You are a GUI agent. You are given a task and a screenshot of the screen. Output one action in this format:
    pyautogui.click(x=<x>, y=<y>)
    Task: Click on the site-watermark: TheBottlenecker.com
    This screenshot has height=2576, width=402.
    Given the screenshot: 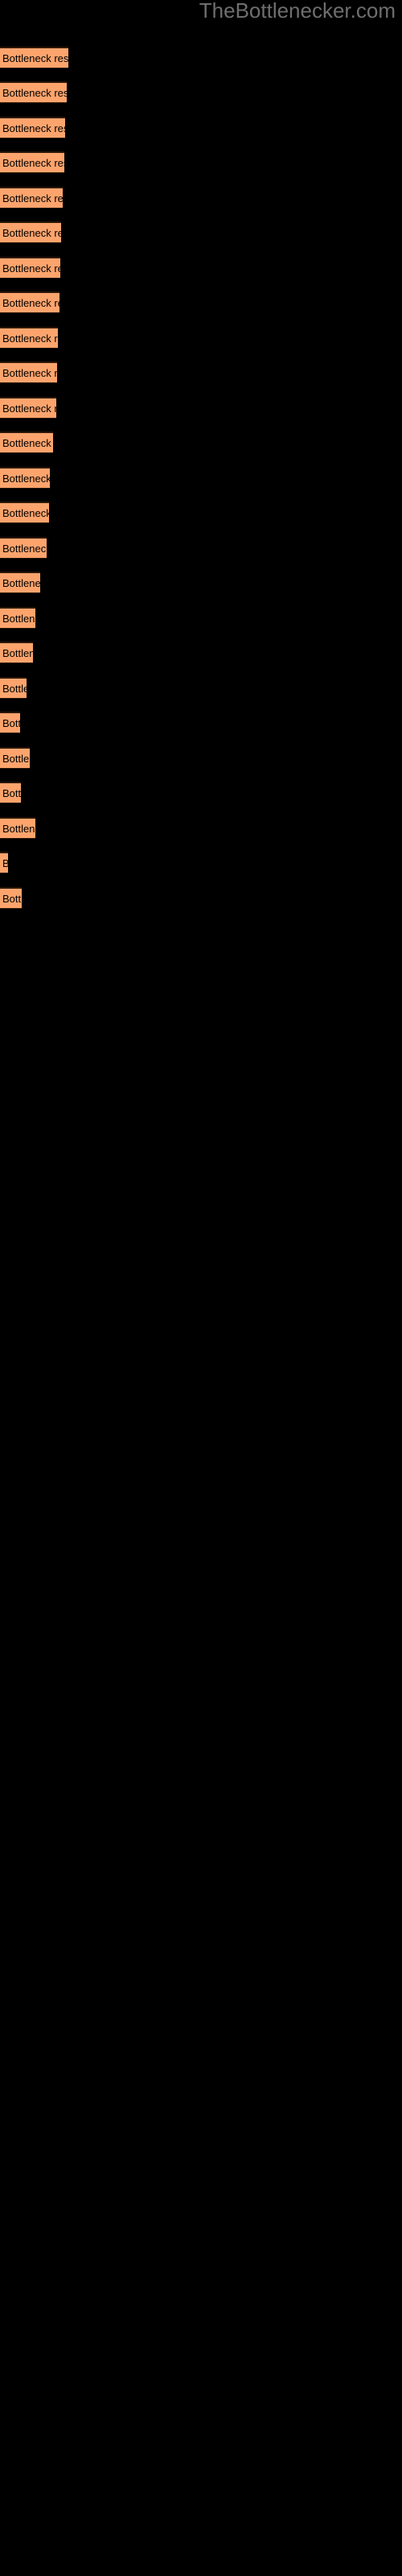 What is the action you would take?
    pyautogui.click(x=297, y=11)
    